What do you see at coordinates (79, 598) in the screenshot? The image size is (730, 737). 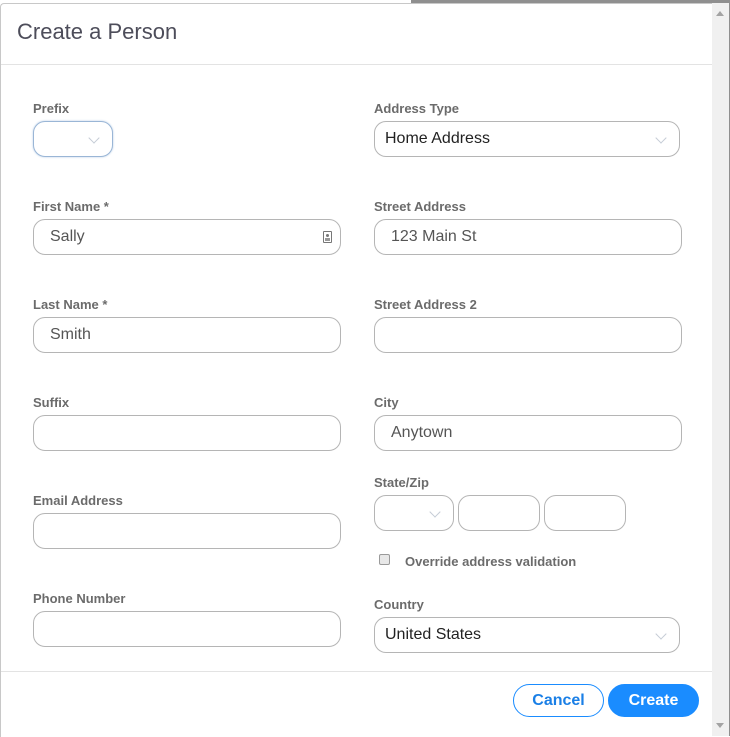 I see `phone-label: Phone Number` at bounding box center [79, 598].